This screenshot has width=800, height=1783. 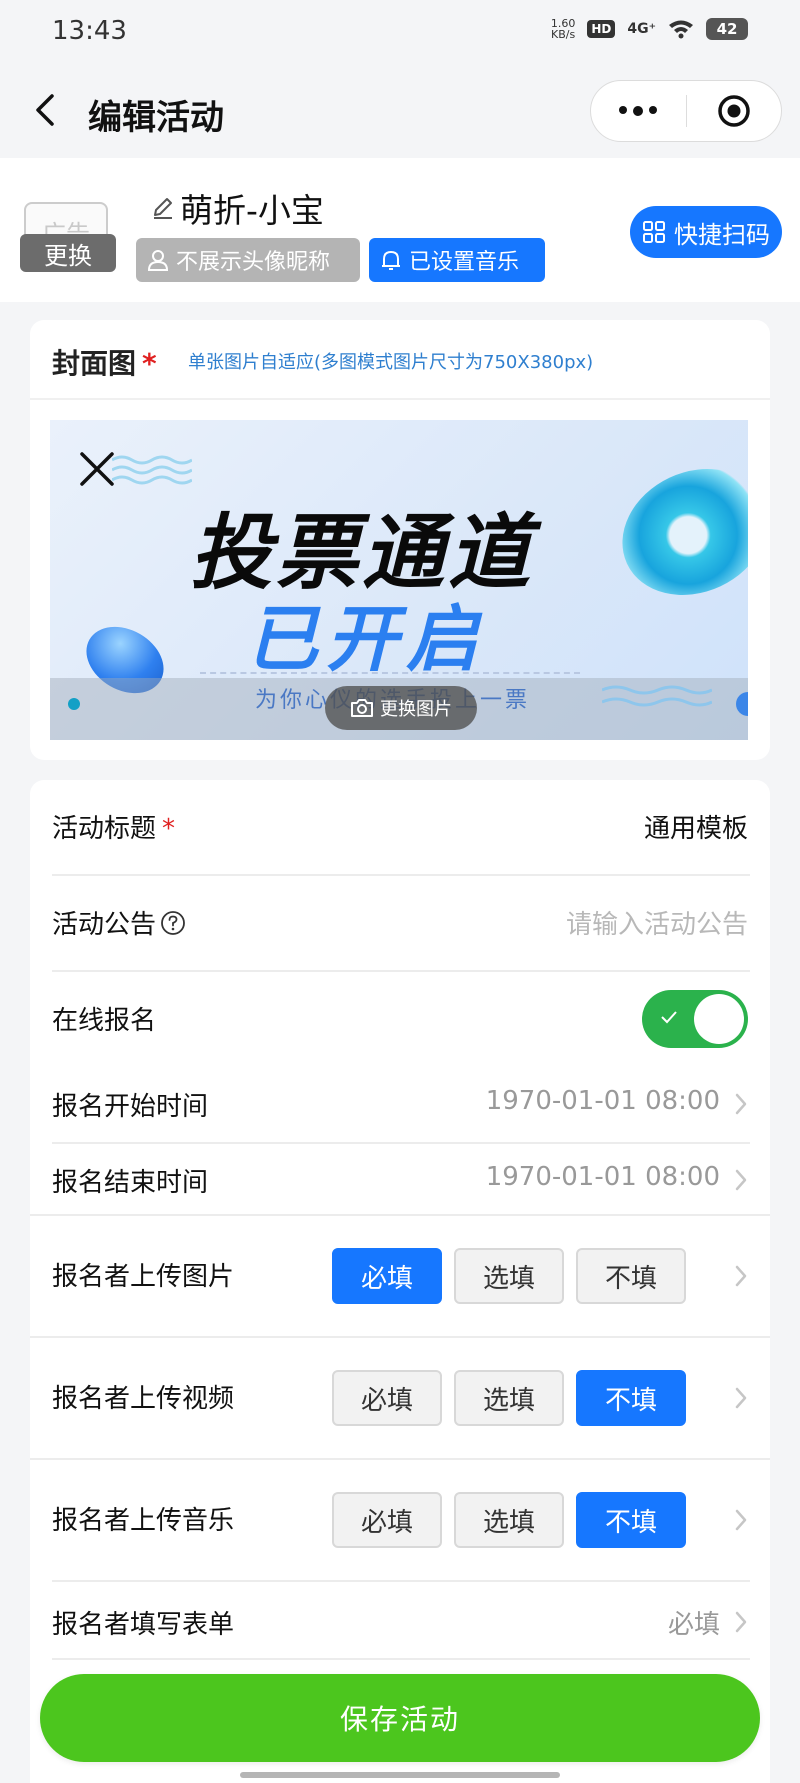 I want to click on upload-video-none-option: 不填, so click(x=631, y=1398).